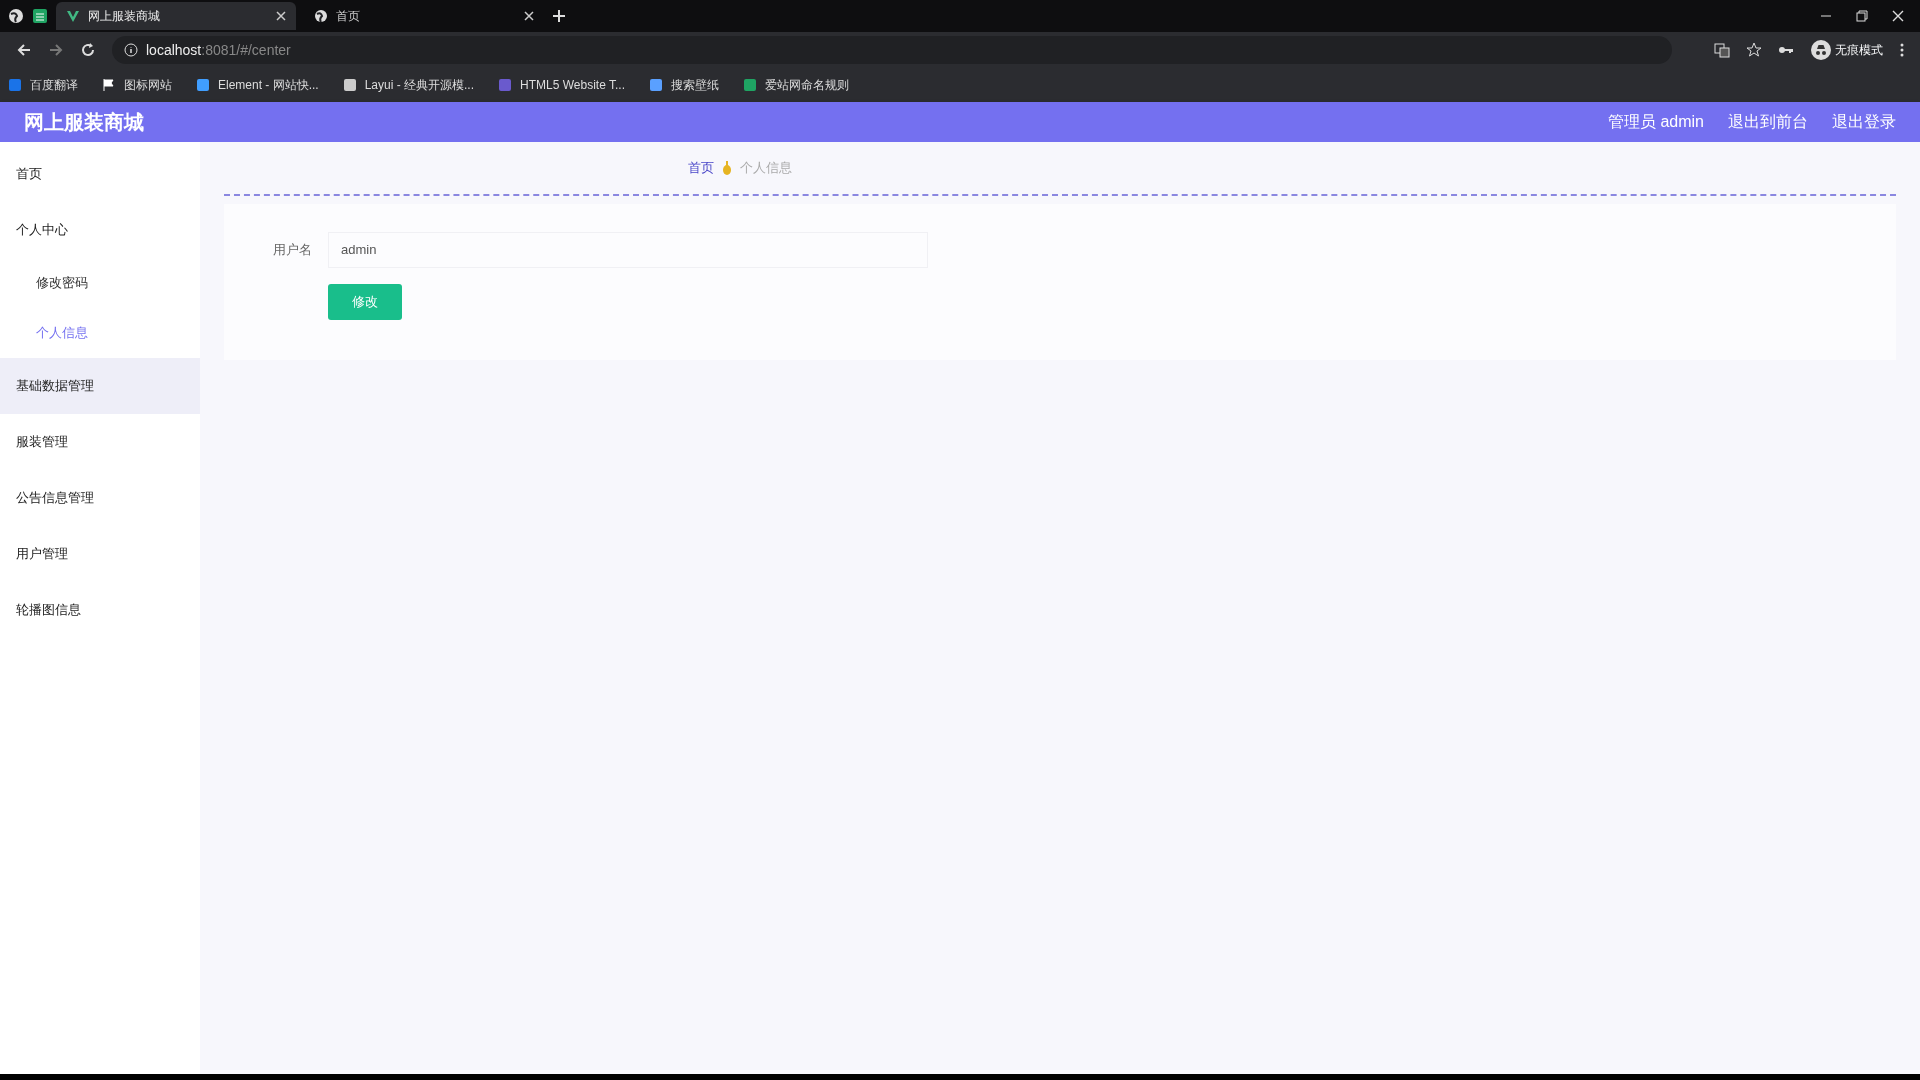 This screenshot has width=1920, height=1080. I want to click on translate-icon, so click(1722, 50).